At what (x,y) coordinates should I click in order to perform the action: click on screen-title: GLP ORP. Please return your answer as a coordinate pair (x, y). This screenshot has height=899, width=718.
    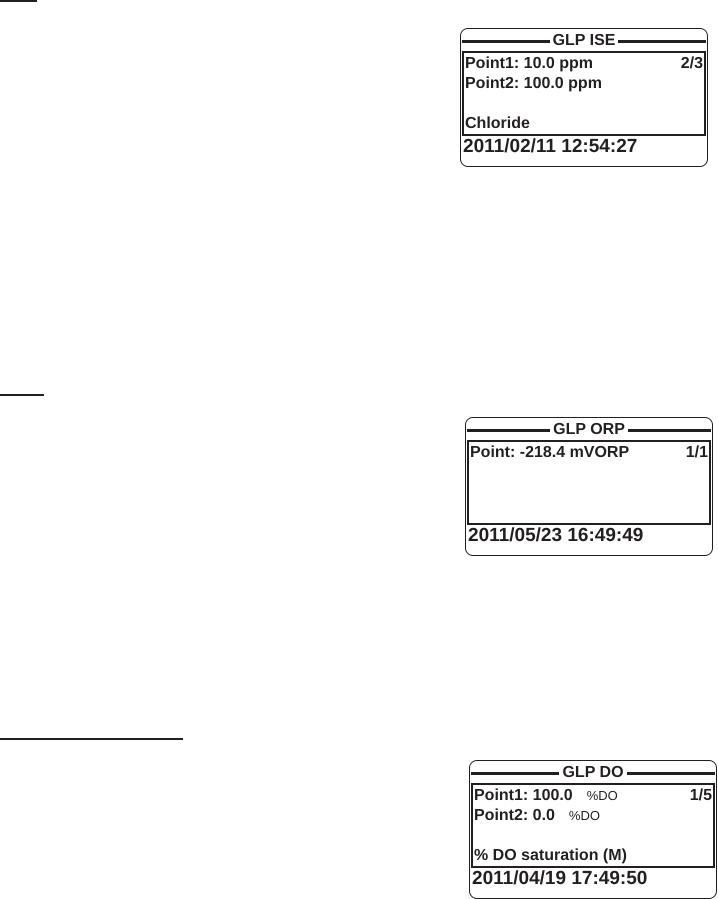
    Looking at the image, I should click on (589, 430).